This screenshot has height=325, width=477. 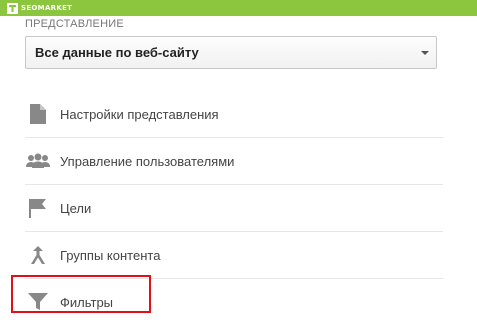 What do you see at coordinates (74, 24) in the screenshot?
I see `section-label: ПРЕДСТАВЛЕНИЕ` at bounding box center [74, 24].